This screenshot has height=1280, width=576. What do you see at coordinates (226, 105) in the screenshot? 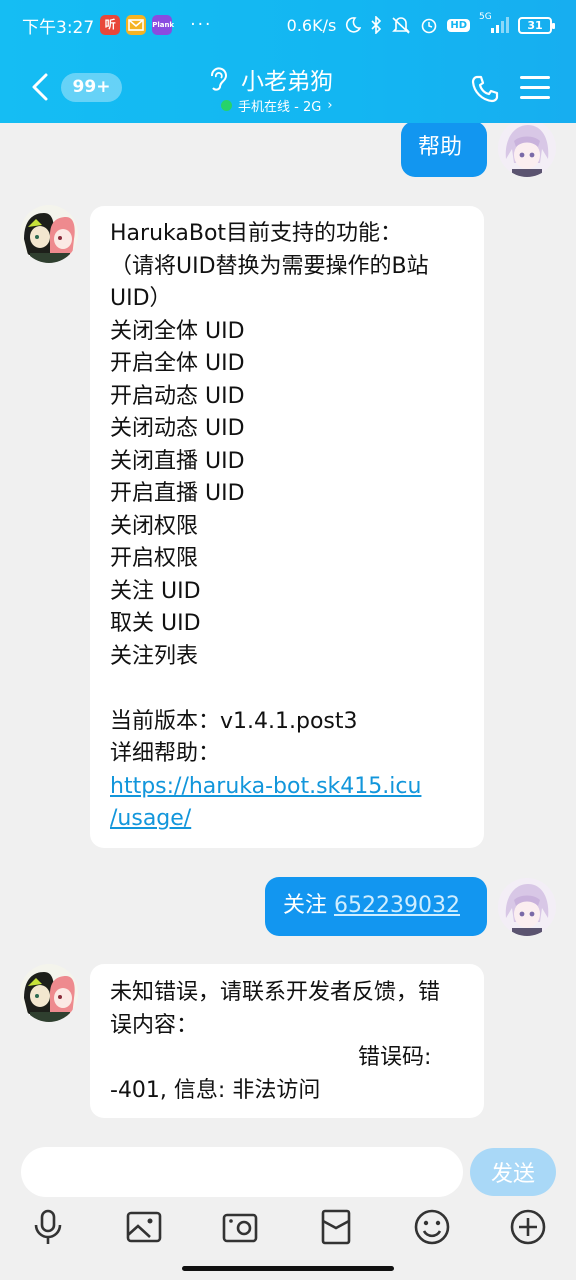
I see `online-dot` at bounding box center [226, 105].